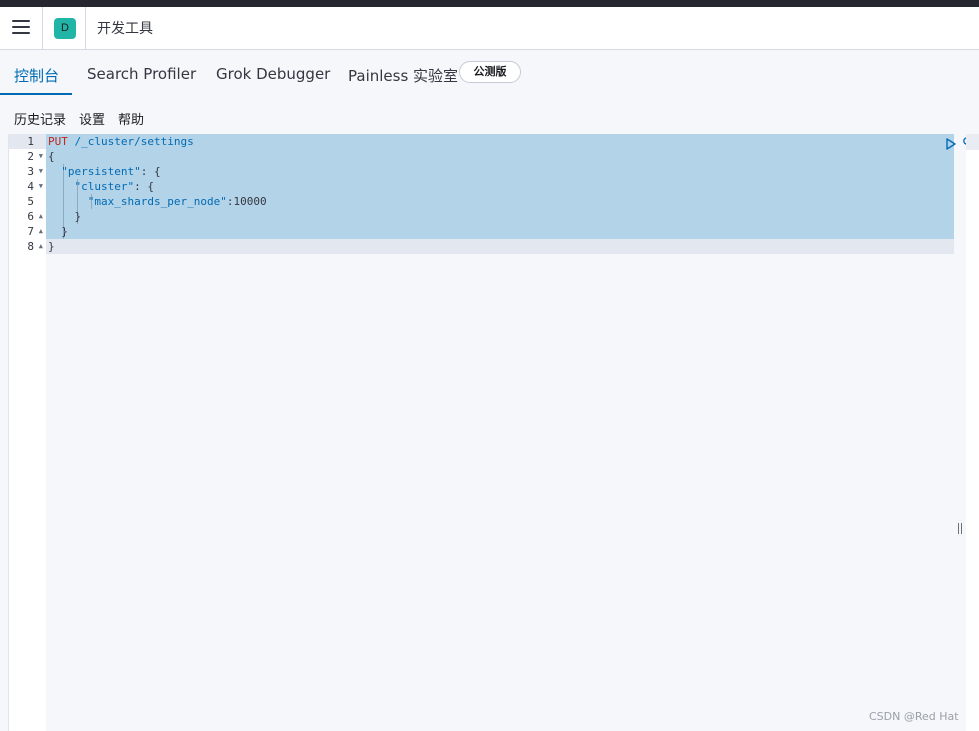 Image resolution: width=979 pixels, height=731 pixels. What do you see at coordinates (35, 171) in the screenshot?
I see `gutter-line: 3 ▼` at bounding box center [35, 171].